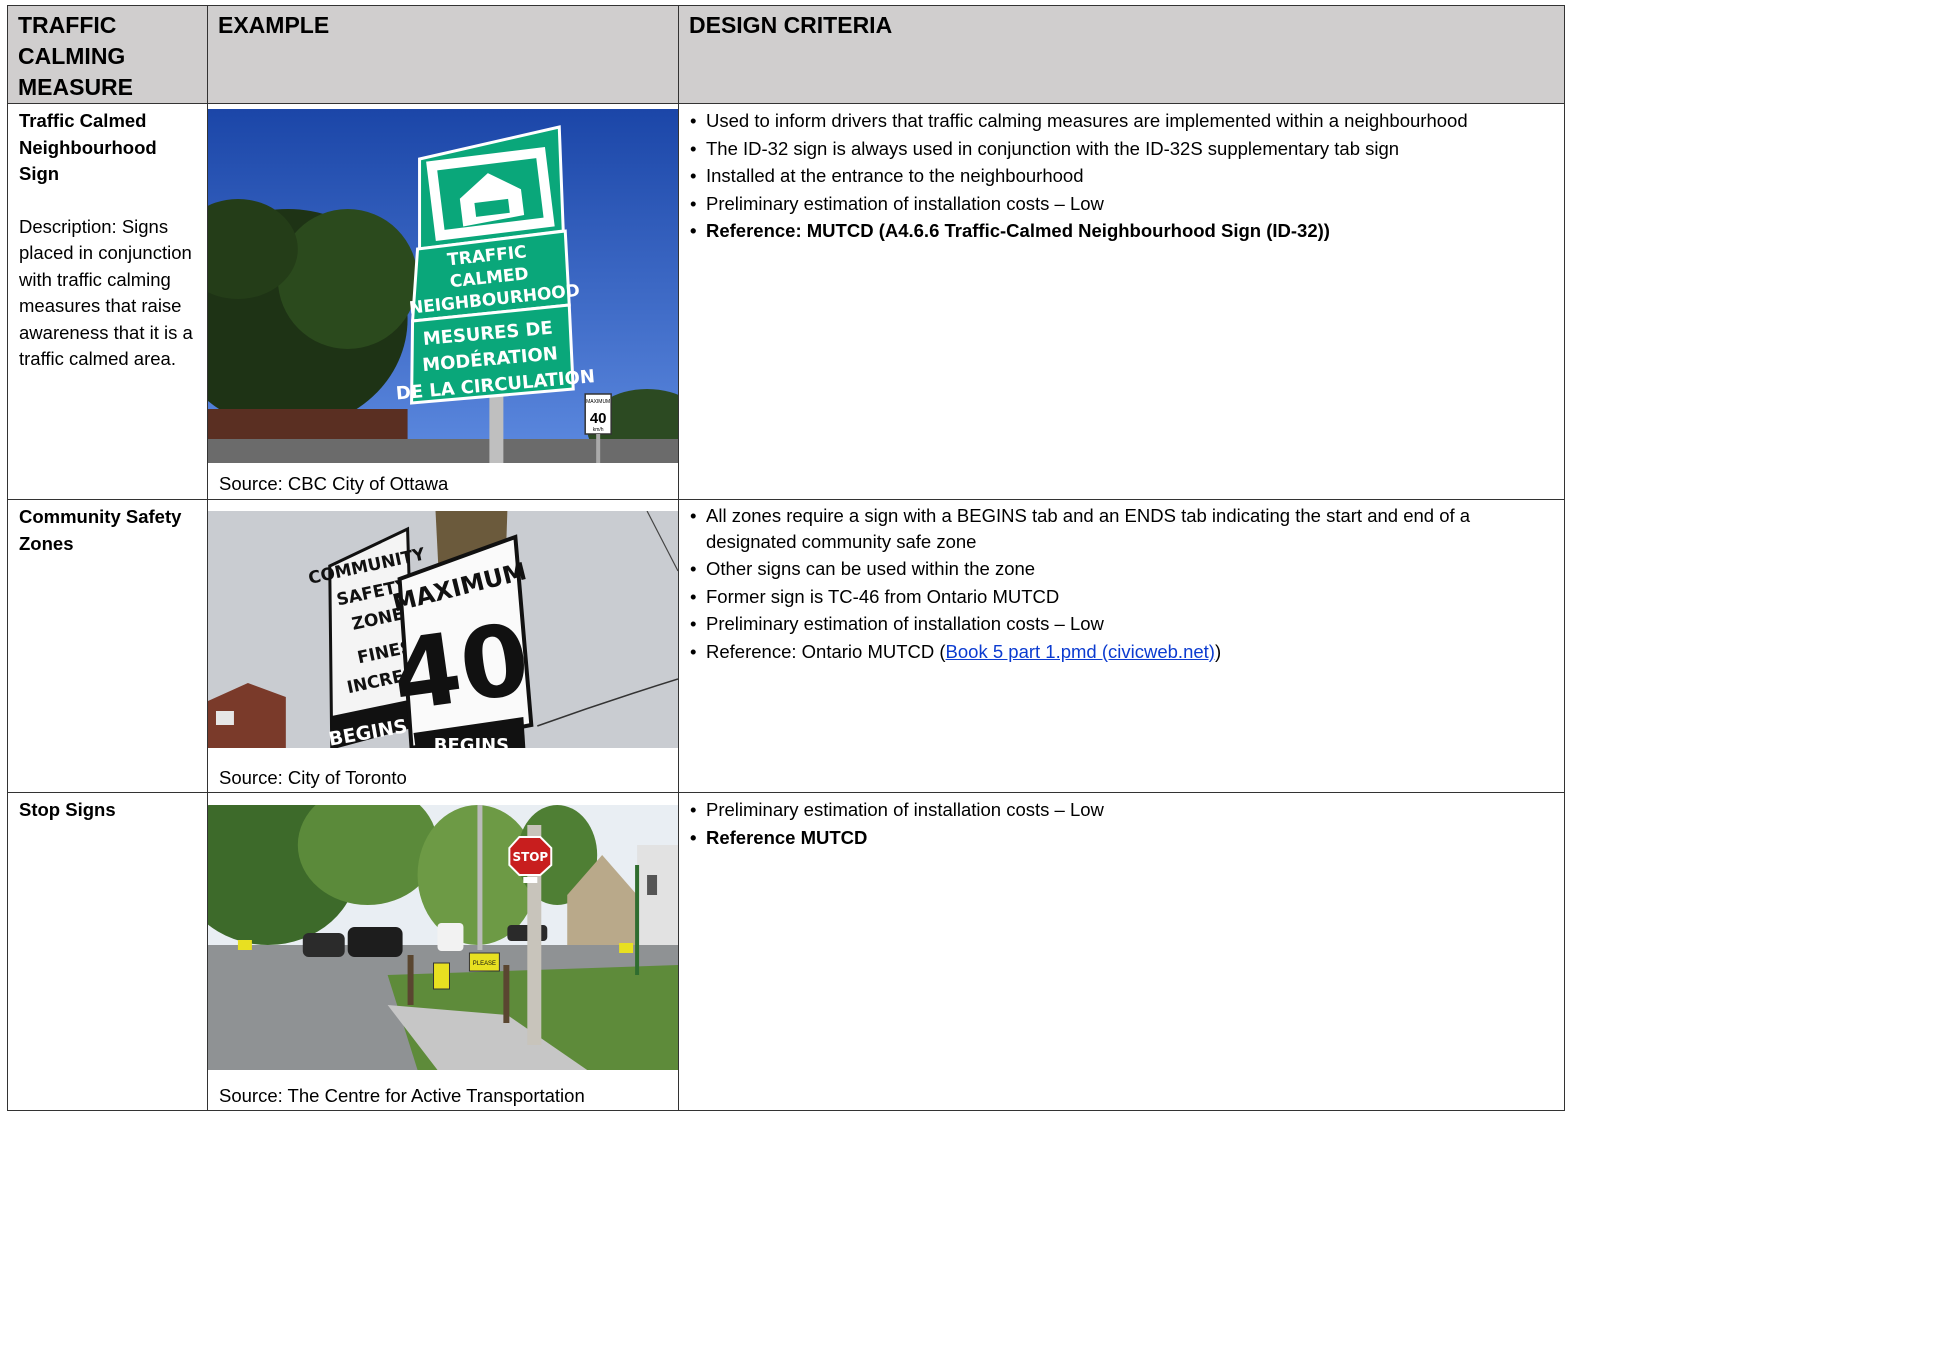 The image size is (1933, 1364). I want to click on photo-source: Source: City of Toronto, so click(313, 777).